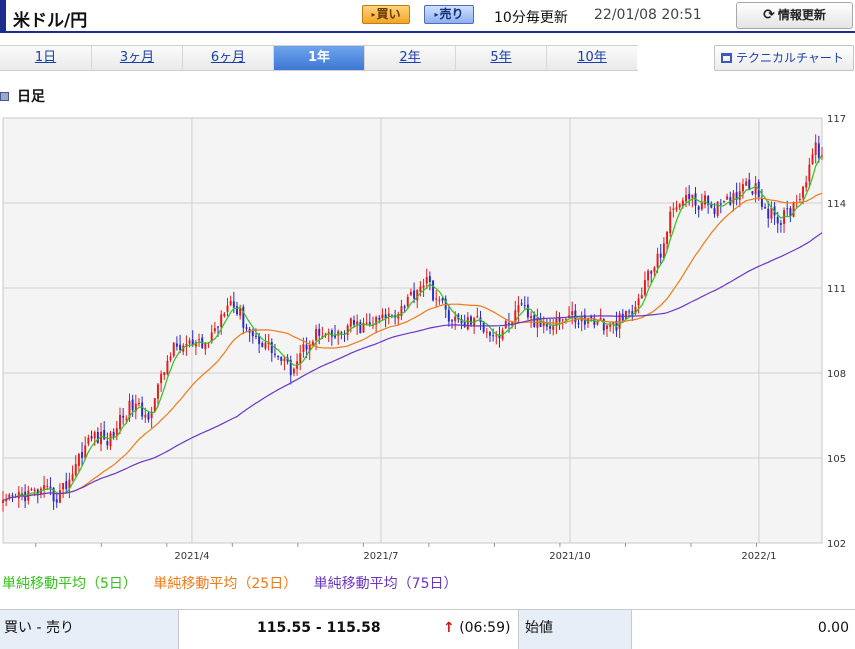 This screenshot has width=855, height=649. Describe the element at coordinates (648, 15) in the screenshot. I see `timestamp: 22/01/08 20:51` at that location.